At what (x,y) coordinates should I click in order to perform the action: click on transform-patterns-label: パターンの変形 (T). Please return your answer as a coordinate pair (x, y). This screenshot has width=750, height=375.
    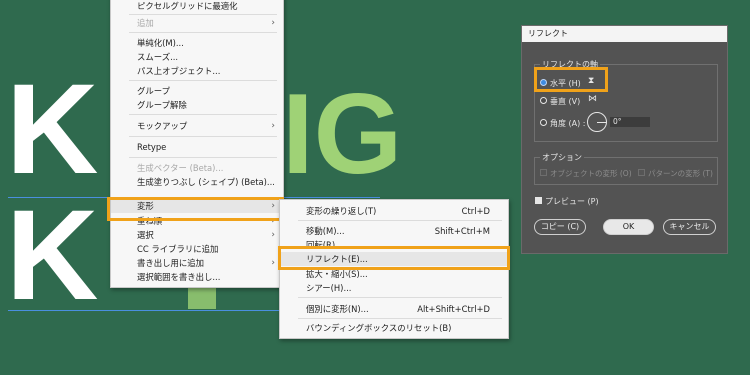
    Looking at the image, I should click on (680, 173).